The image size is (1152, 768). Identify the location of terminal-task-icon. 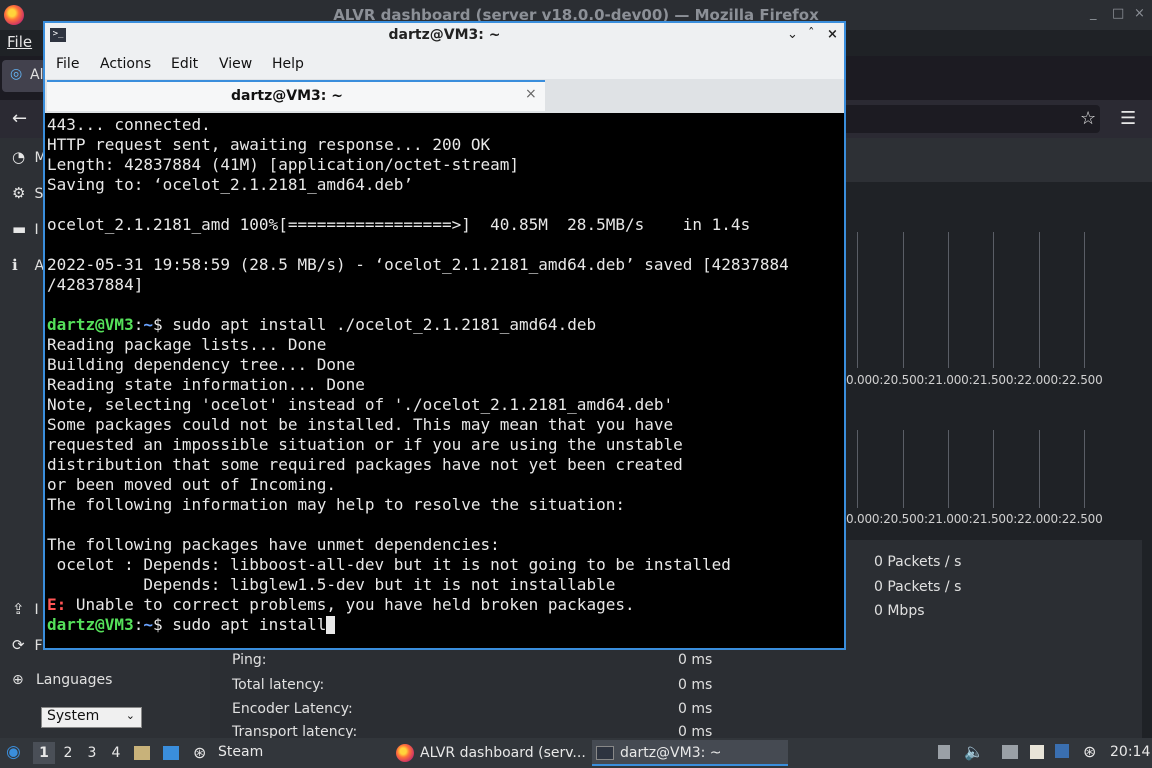
(605, 753).